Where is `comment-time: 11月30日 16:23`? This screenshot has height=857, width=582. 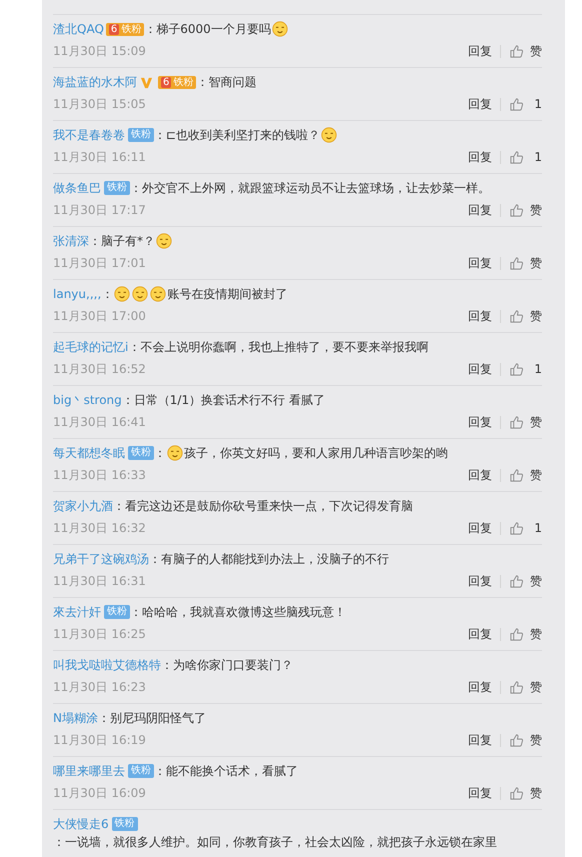
comment-time: 11月30日 16:23 is located at coordinates (99, 687).